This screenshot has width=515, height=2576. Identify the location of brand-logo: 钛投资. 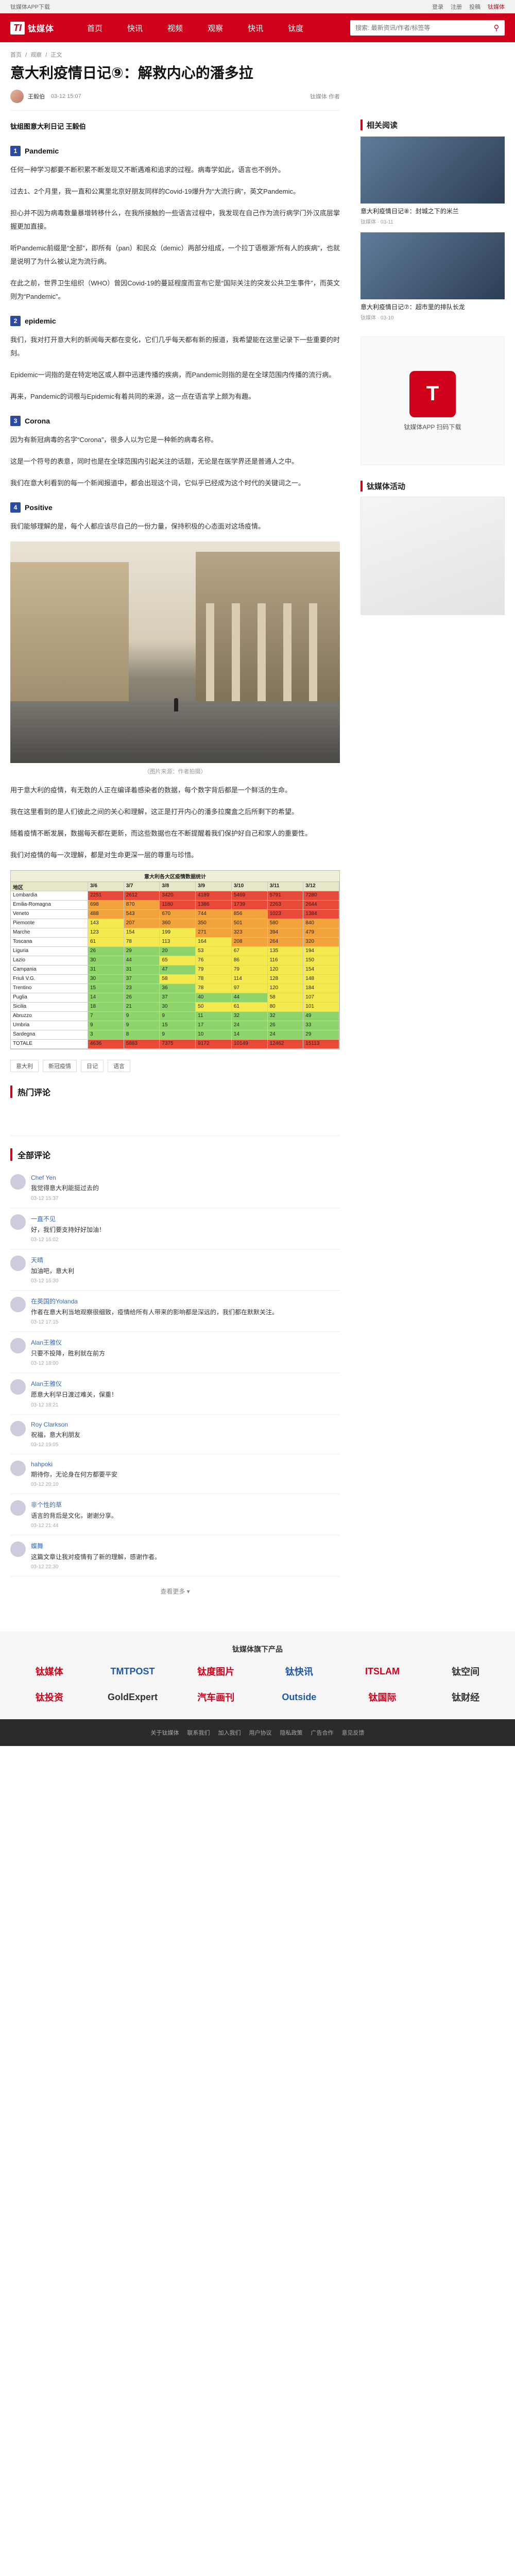
(49, 1697).